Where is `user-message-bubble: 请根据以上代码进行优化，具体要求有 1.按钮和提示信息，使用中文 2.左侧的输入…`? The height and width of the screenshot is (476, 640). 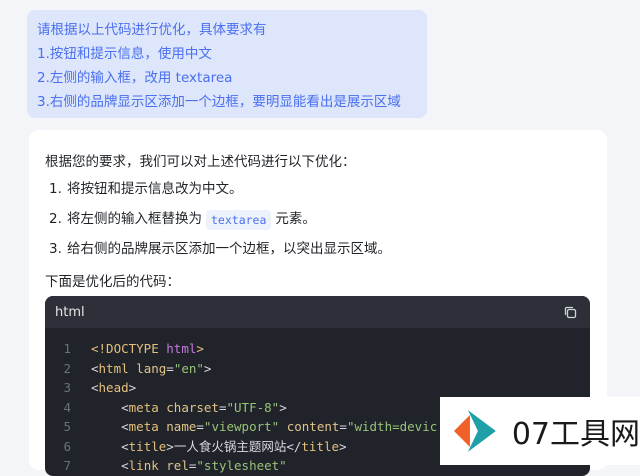 user-message-bubble: 请根据以上代码进行优化，具体要求有 1.按钮和提示信息，使用中文 2.左侧的输入… is located at coordinates (227, 64).